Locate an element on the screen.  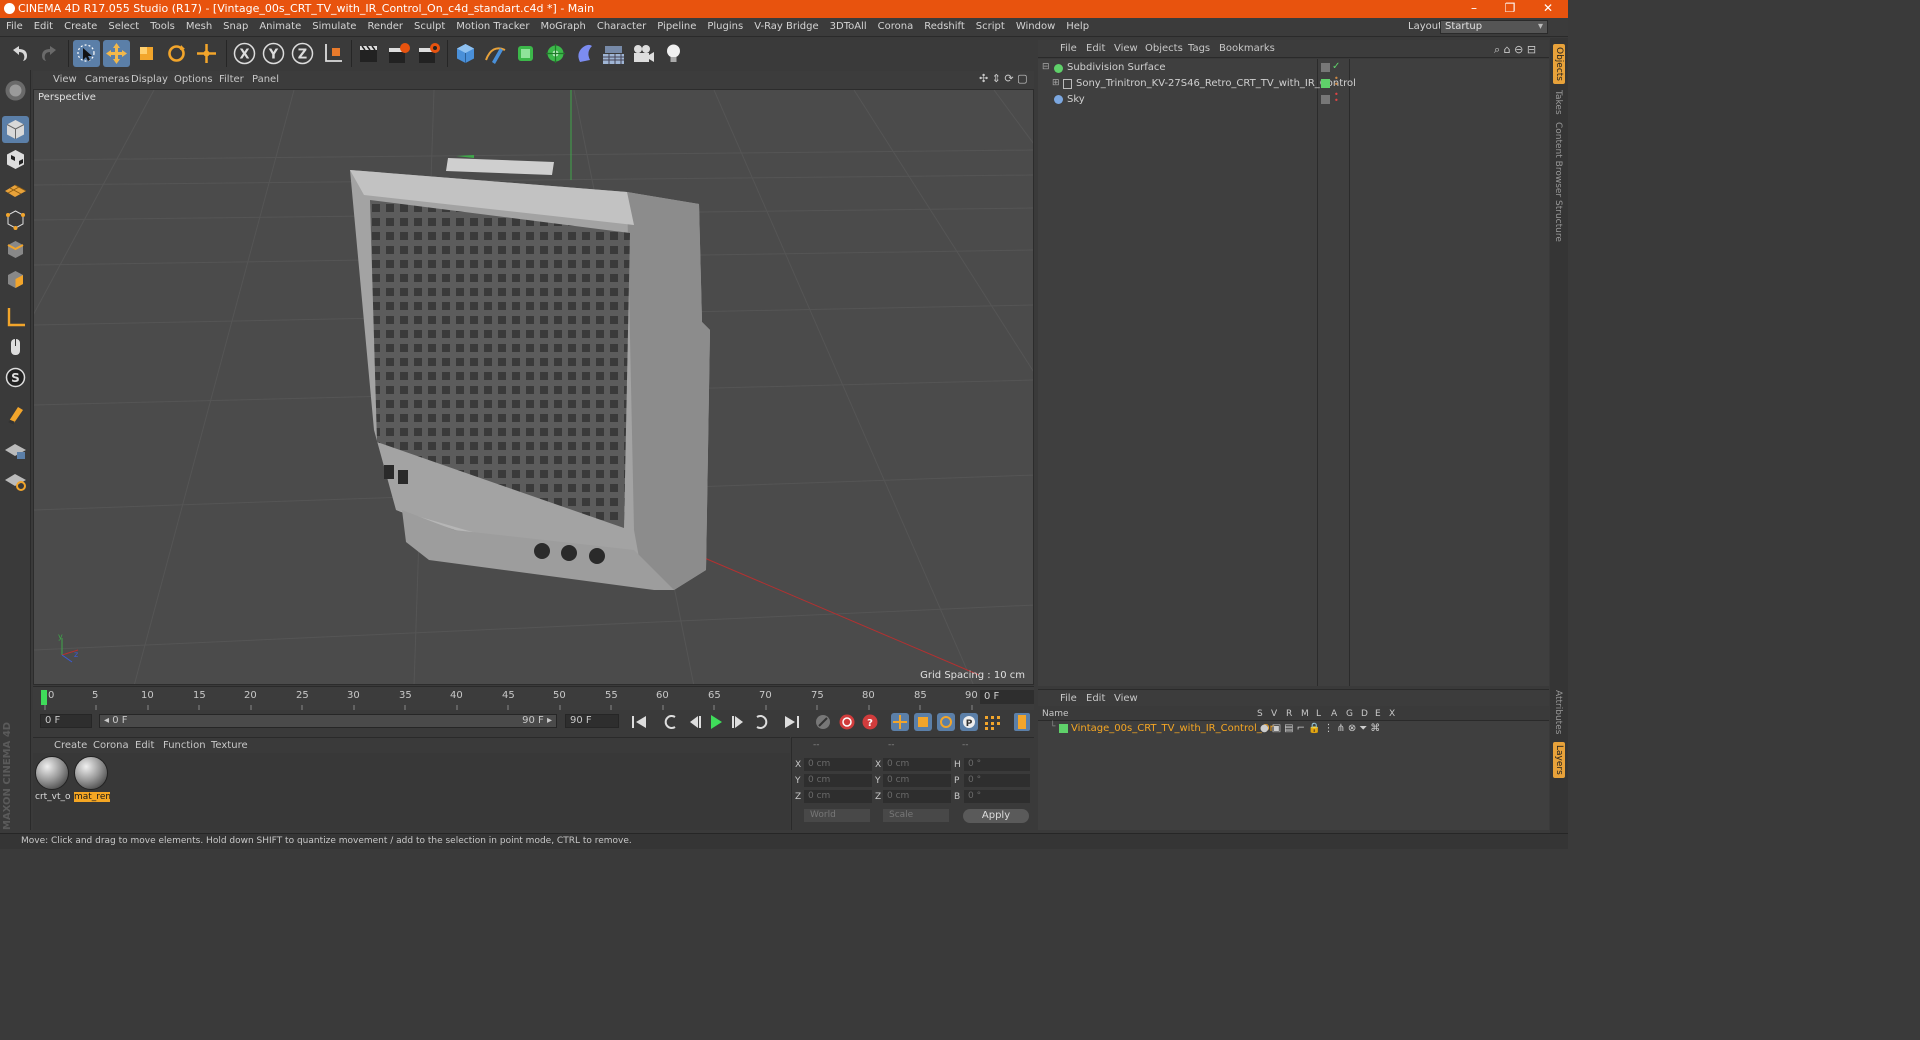
menu-file: File is located at coordinates (14, 25).